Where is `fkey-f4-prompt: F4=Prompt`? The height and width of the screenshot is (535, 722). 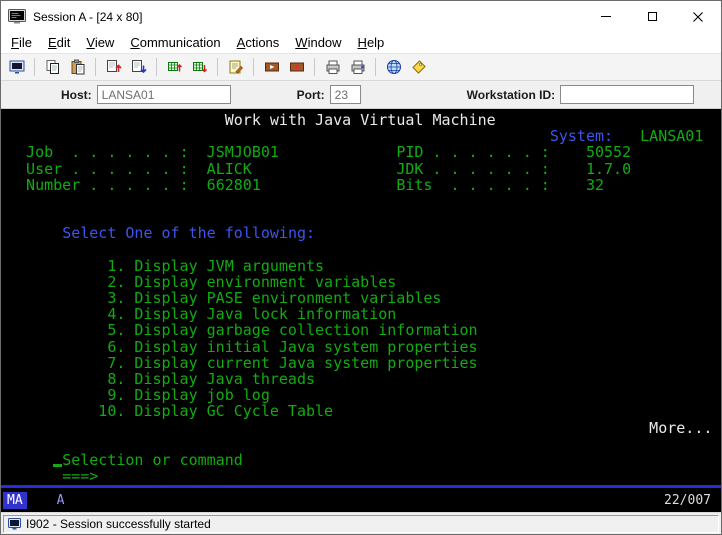
fkey-f4-prompt: F4=Prompt is located at coordinates (192, 484).